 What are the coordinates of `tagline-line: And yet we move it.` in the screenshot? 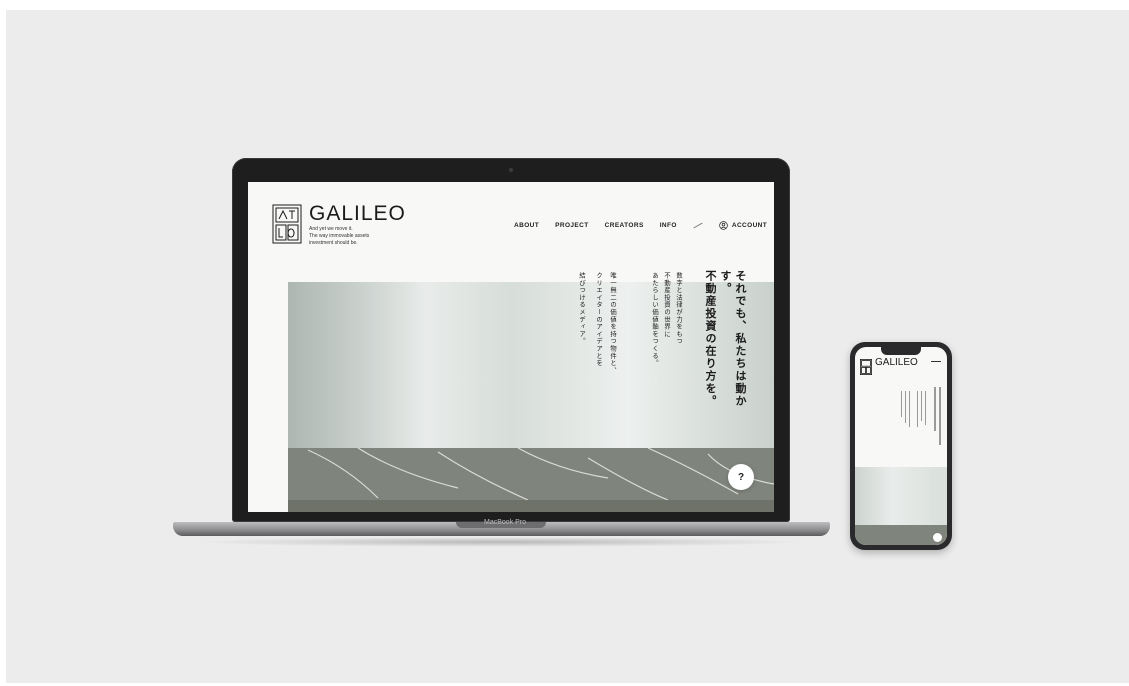 It's located at (331, 229).